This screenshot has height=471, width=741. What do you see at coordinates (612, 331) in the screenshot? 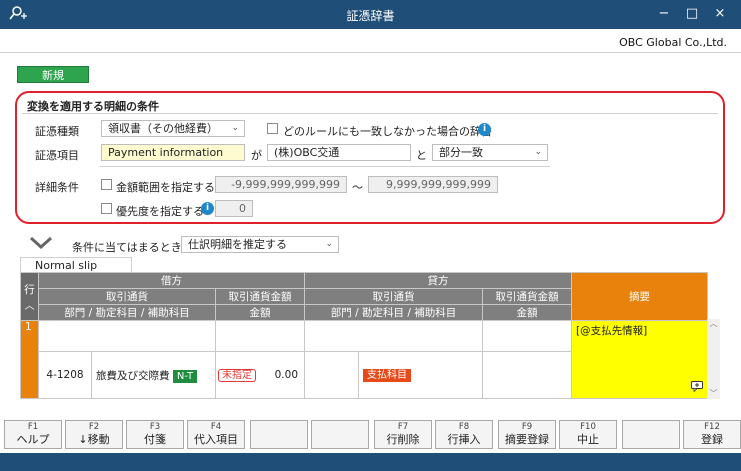
I see `summary-text: [@支払先情報]` at bounding box center [612, 331].